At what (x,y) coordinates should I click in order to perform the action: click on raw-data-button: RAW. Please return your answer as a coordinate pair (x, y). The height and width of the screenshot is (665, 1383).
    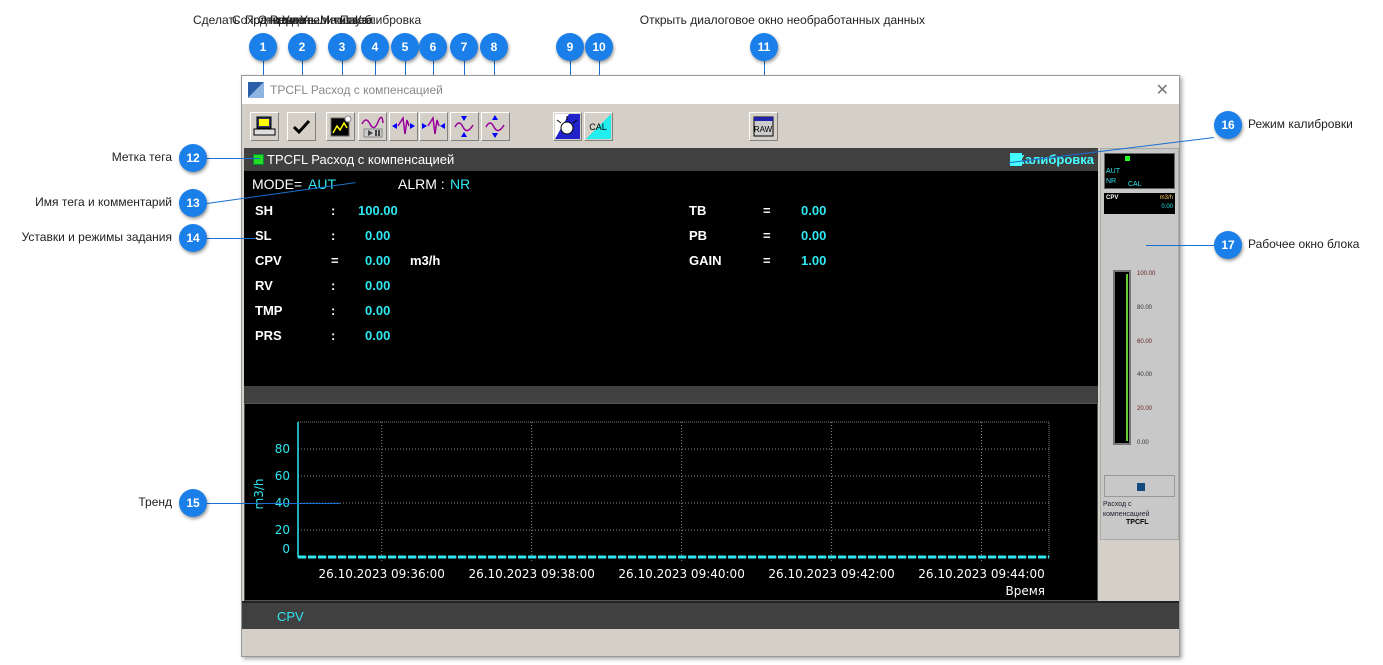
    Looking at the image, I should click on (763, 126).